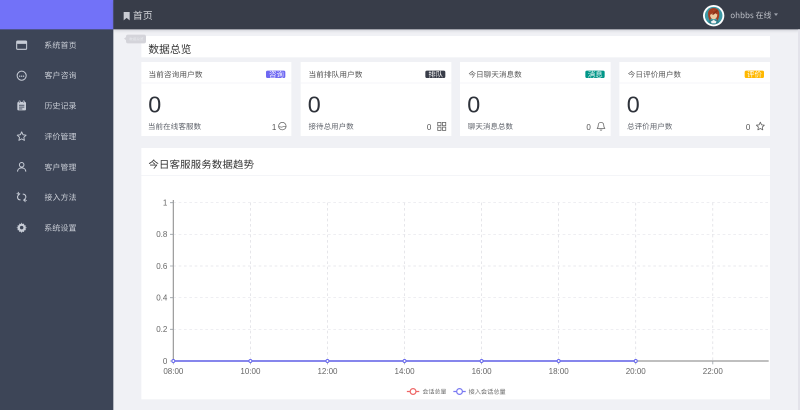  What do you see at coordinates (327, 371) in the screenshot?
I see `svg-text: 12:00` at bounding box center [327, 371].